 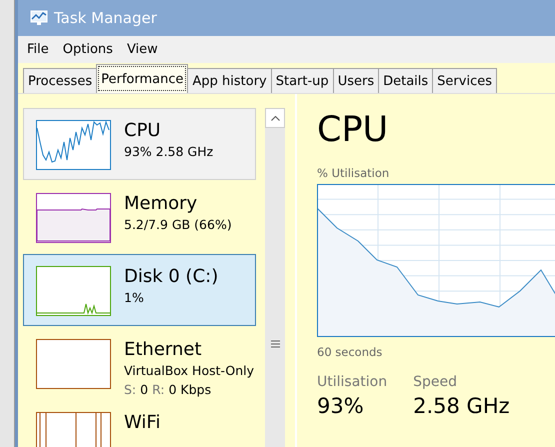 I want to click on stat-label: Speed, so click(x=435, y=382).